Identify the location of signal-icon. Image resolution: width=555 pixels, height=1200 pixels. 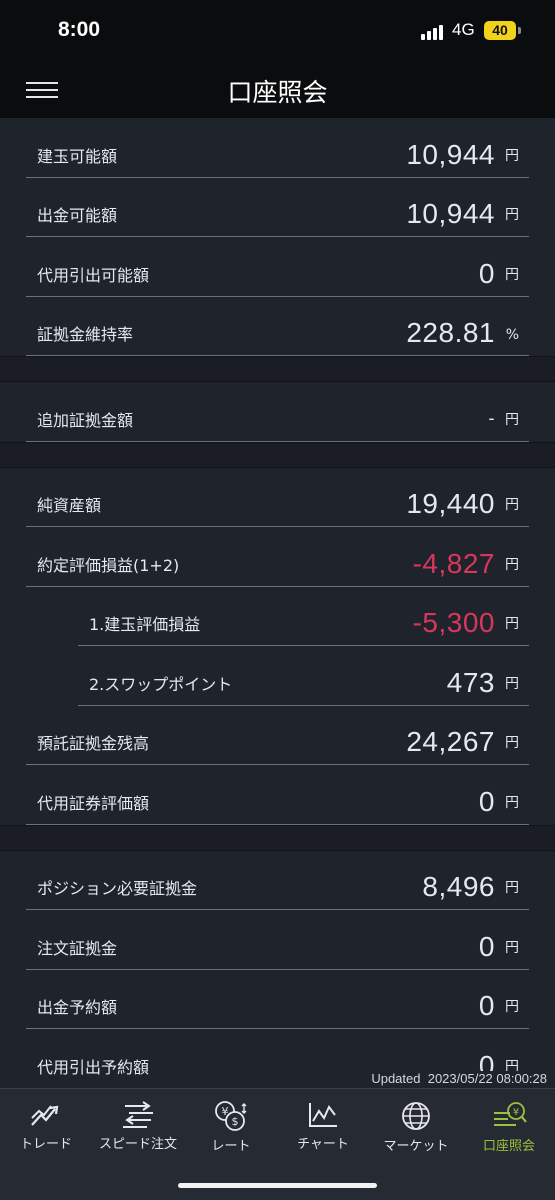
(434, 32).